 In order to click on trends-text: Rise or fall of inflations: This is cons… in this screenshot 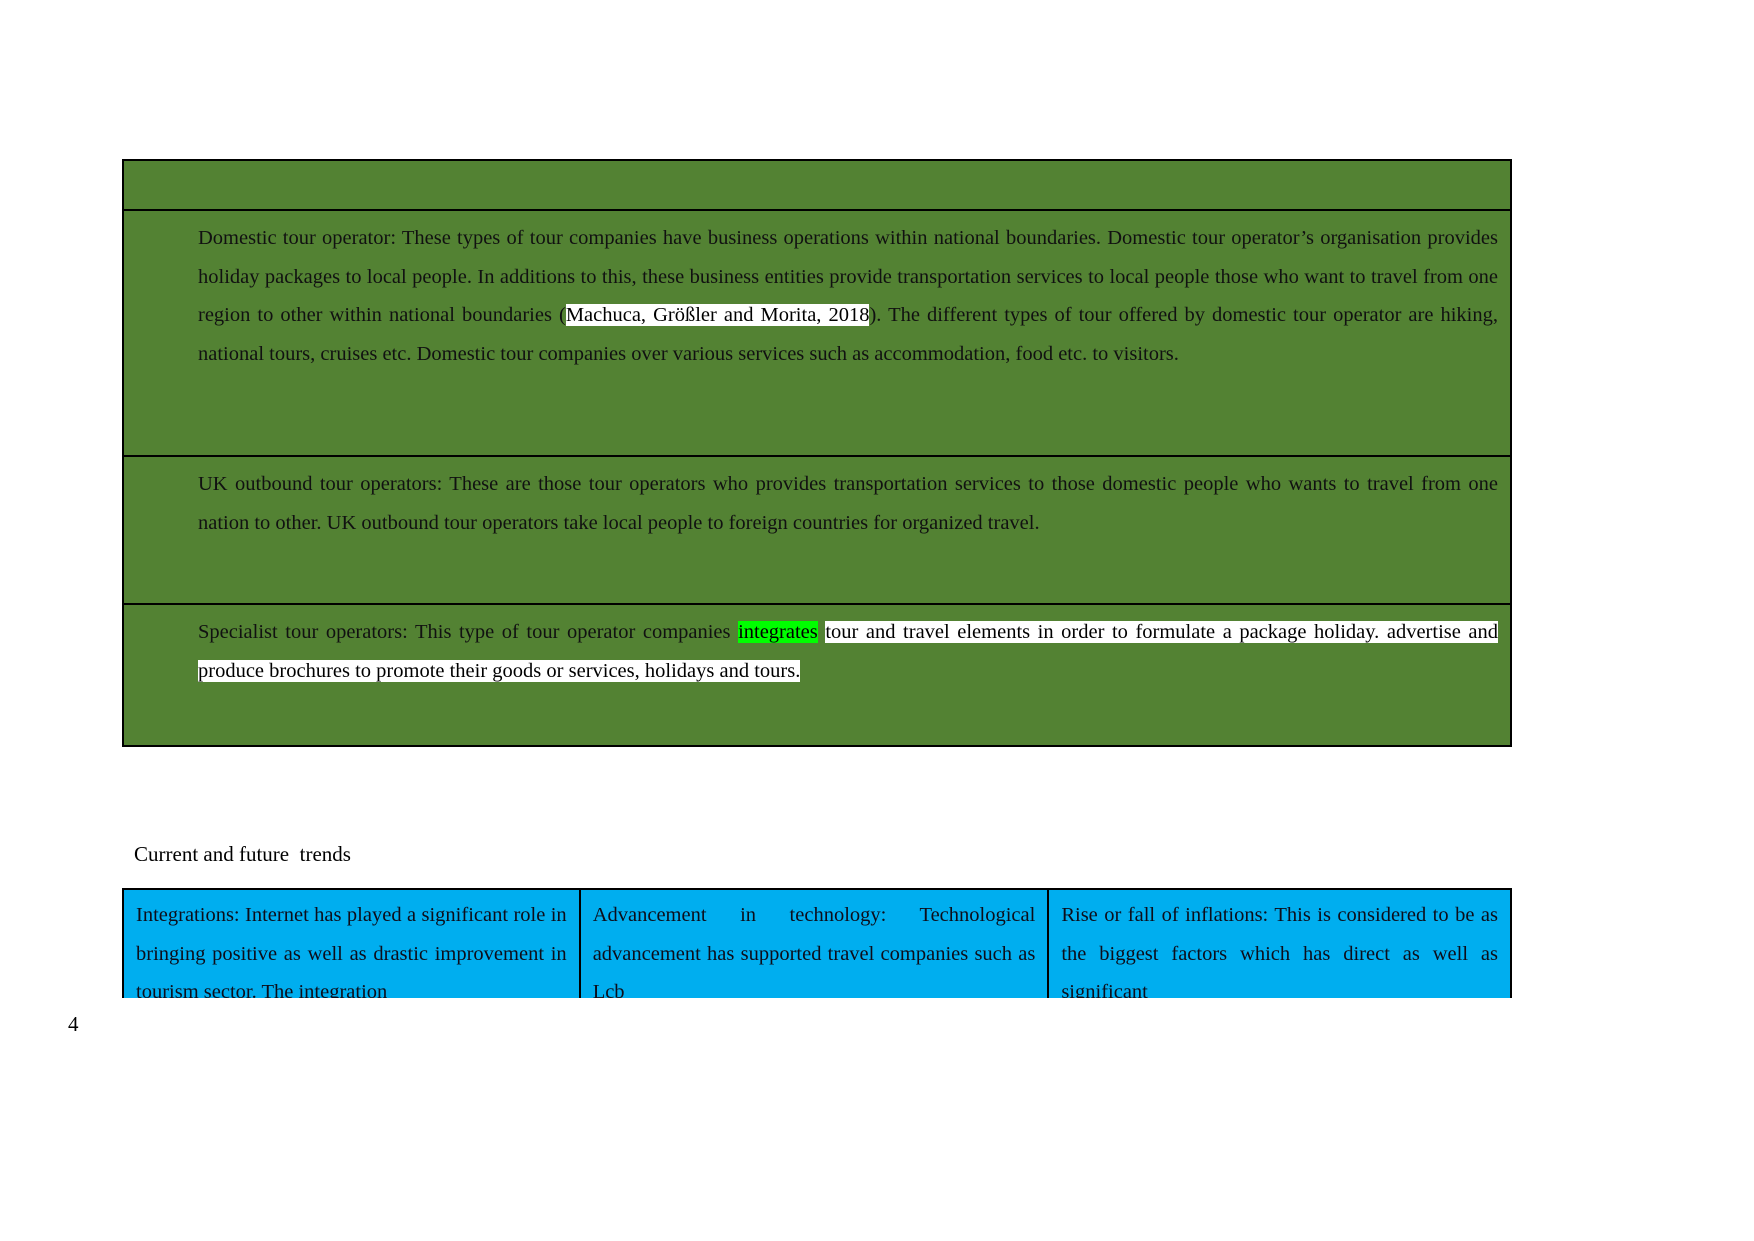, I will do `click(1279, 951)`.